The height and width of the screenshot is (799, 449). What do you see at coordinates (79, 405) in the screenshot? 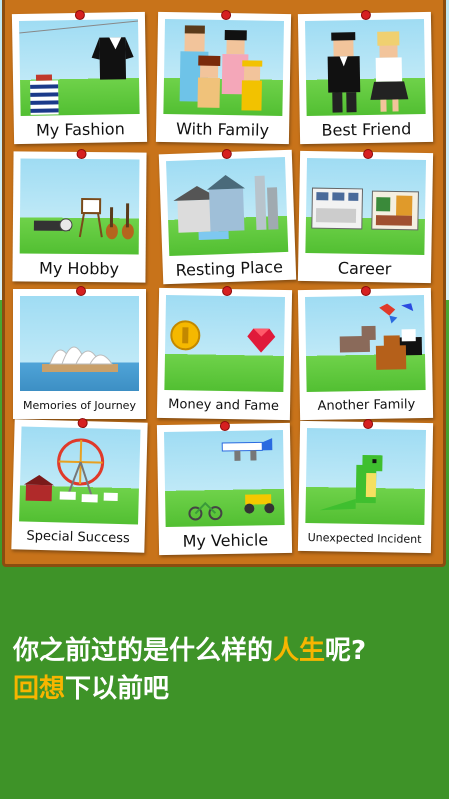
I see `card-label: Memories of Journey` at bounding box center [79, 405].